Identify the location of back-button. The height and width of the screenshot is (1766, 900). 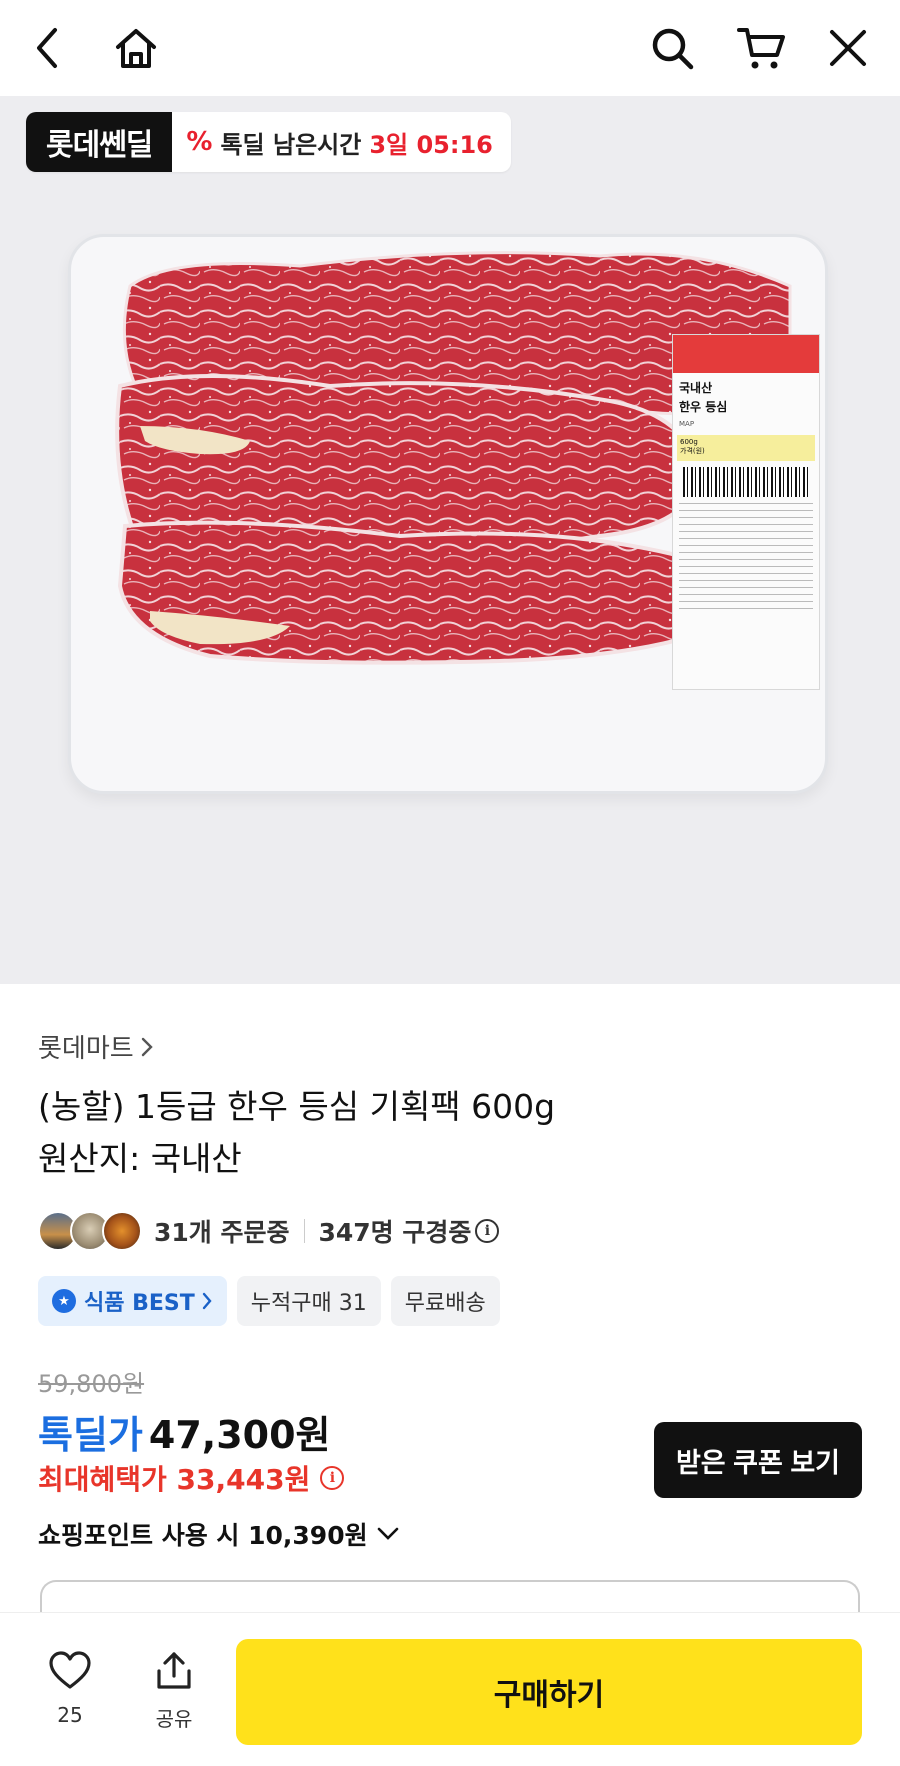
(48, 48).